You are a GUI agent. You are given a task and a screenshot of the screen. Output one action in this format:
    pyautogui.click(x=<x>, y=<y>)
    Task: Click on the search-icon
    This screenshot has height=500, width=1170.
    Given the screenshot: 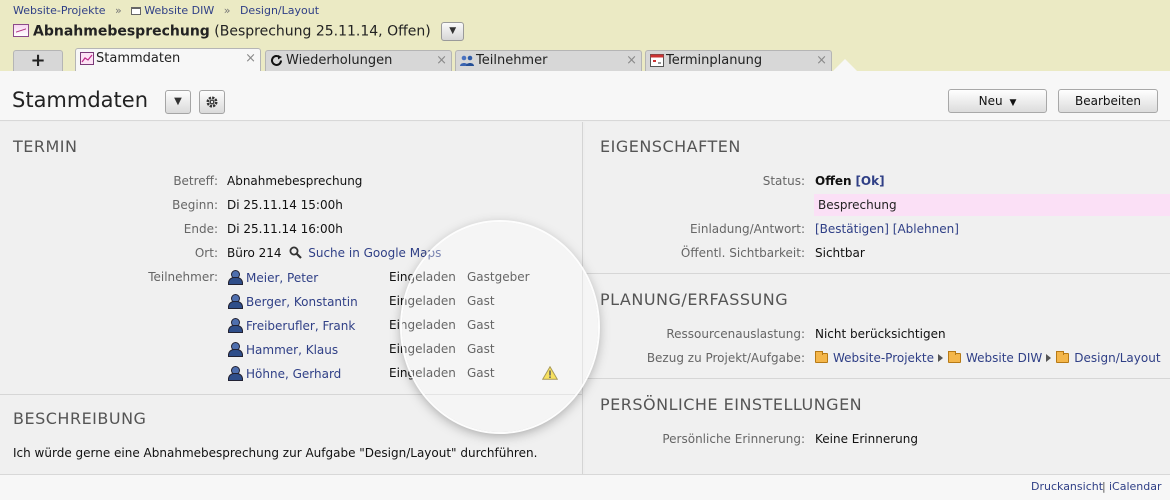 What is the action you would take?
    pyautogui.click(x=296, y=252)
    